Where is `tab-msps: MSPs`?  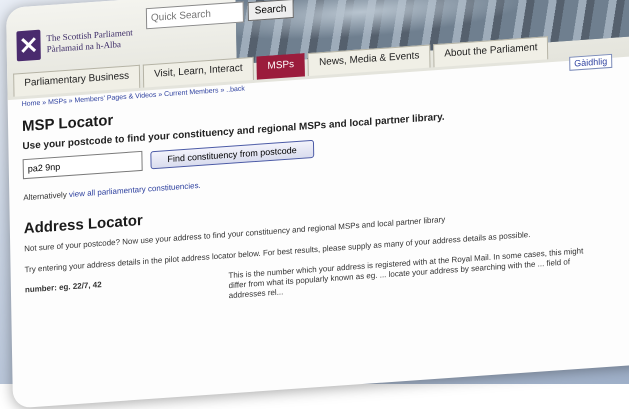
tab-msps: MSPs is located at coordinates (281, 66).